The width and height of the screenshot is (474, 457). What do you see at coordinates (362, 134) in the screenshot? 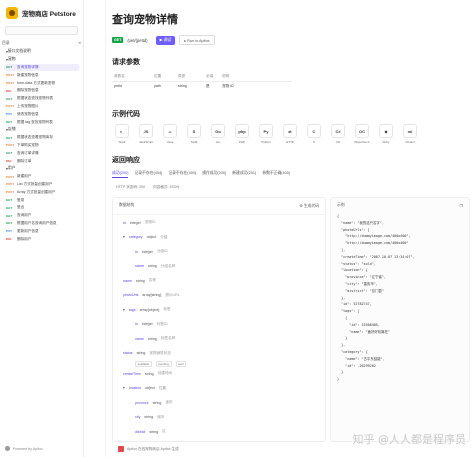
I see `language-tab: OC Objective-C` at bounding box center [362, 134].